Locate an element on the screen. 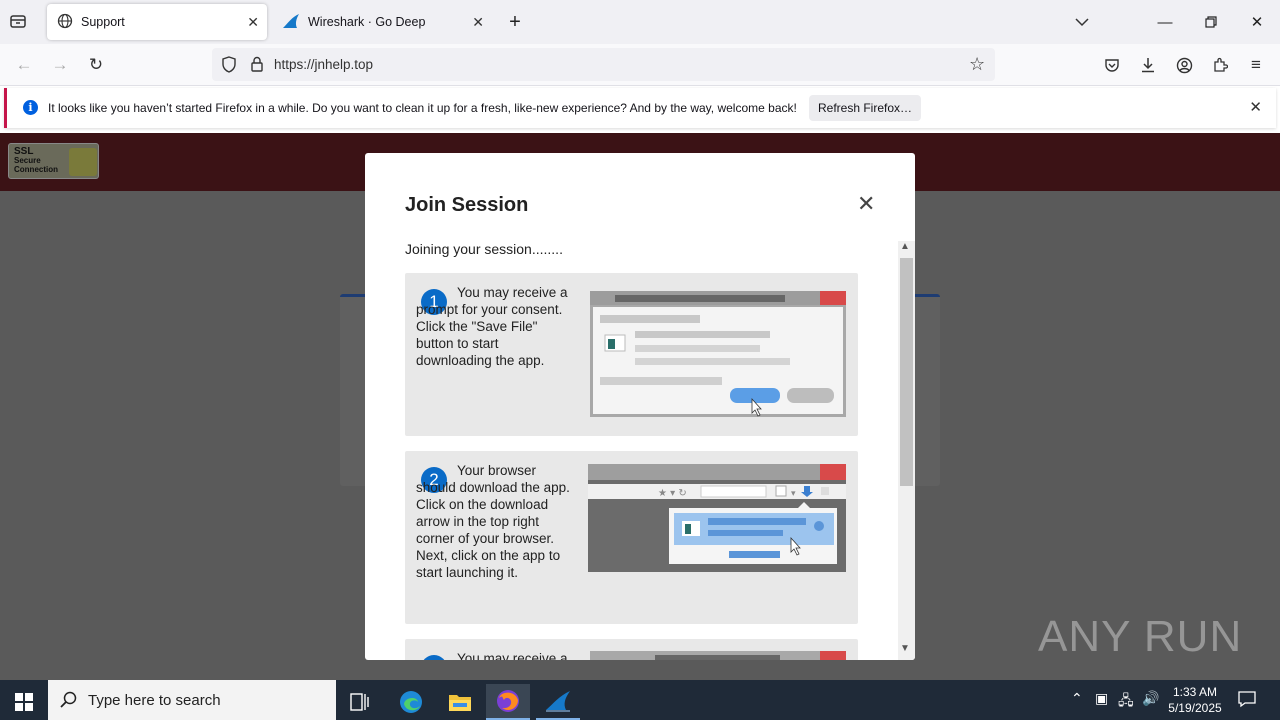  download-arrow-illustration: ★ ▾ ↻ ▾ is located at coordinates (717, 519).